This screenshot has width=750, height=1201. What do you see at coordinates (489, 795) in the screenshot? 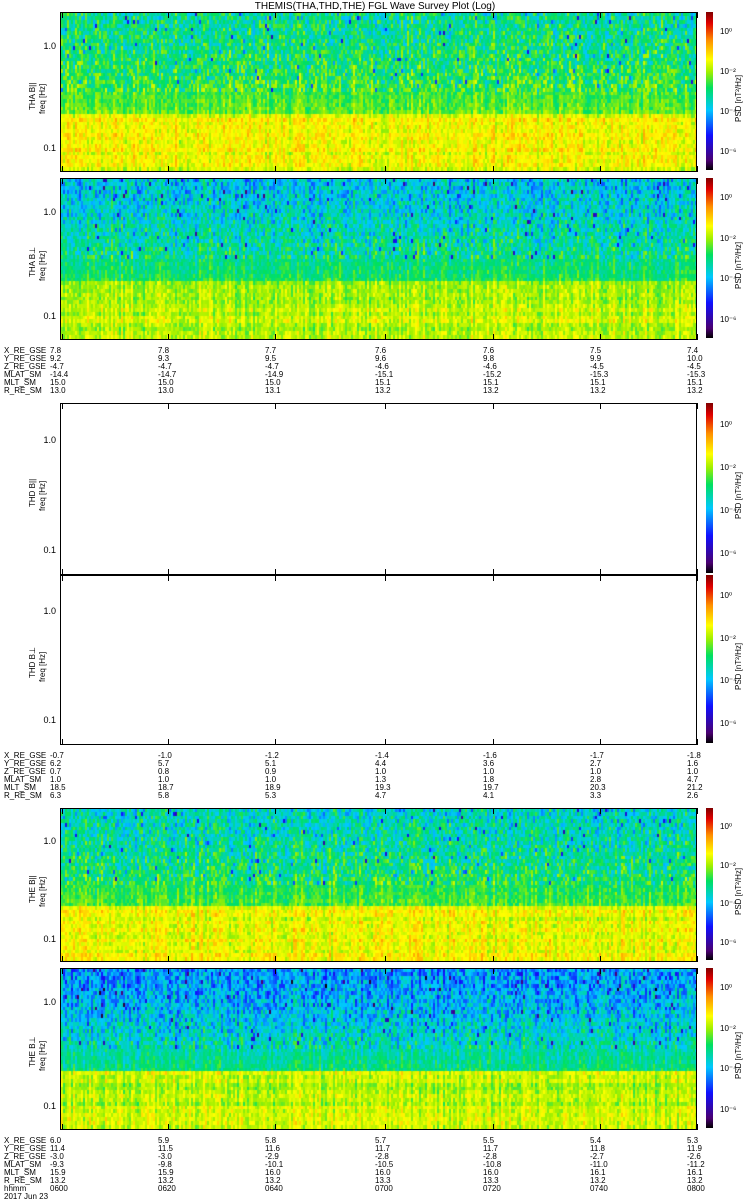
I see `ephemeris-value: 4.1` at bounding box center [489, 795].